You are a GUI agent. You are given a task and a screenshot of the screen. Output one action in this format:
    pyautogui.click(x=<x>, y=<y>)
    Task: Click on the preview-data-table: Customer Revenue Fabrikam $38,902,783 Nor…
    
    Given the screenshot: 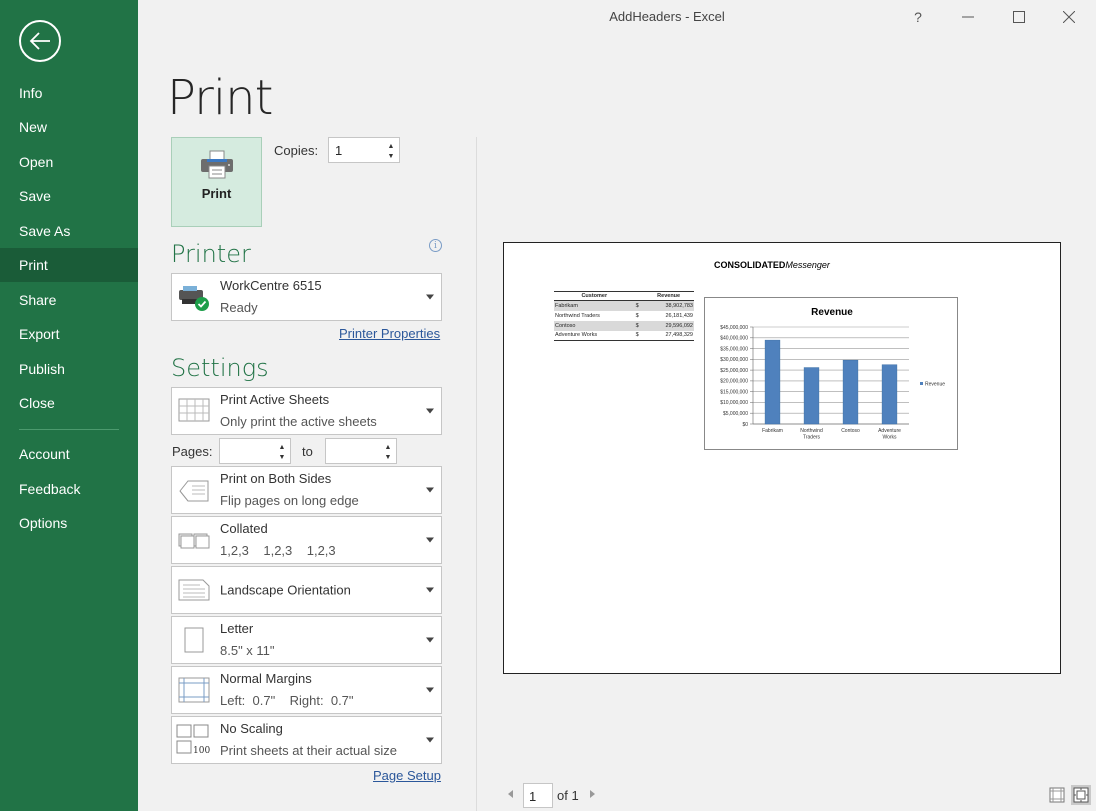 What is the action you would take?
    pyautogui.click(x=624, y=316)
    